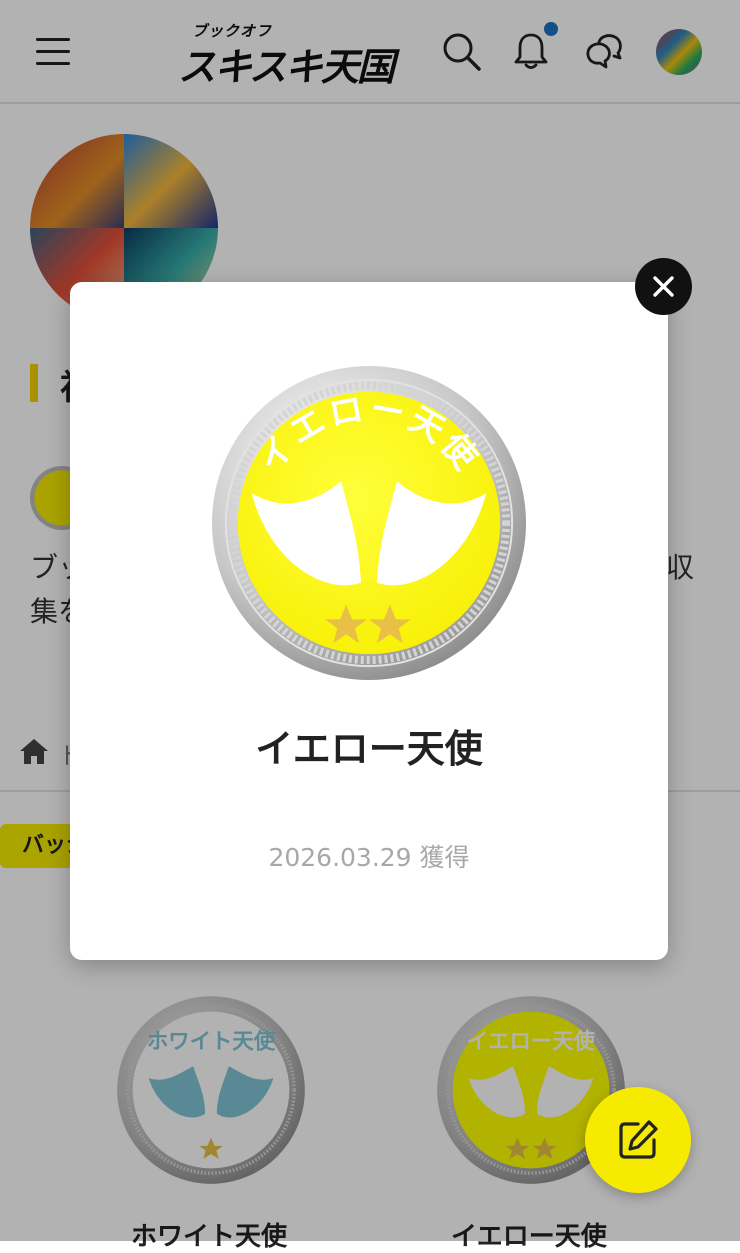  What do you see at coordinates (369, 857) in the screenshot?
I see `modal-acquired-date: 2026.03.29 獲得` at bounding box center [369, 857].